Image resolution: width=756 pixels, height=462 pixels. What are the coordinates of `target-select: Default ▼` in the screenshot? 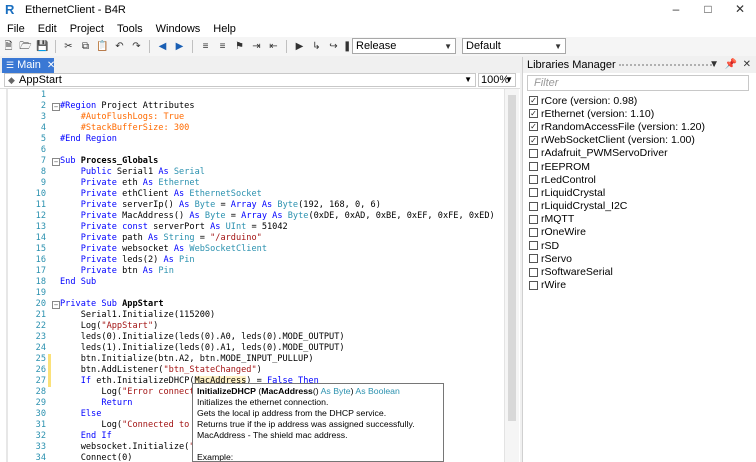 It's located at (514, 46).